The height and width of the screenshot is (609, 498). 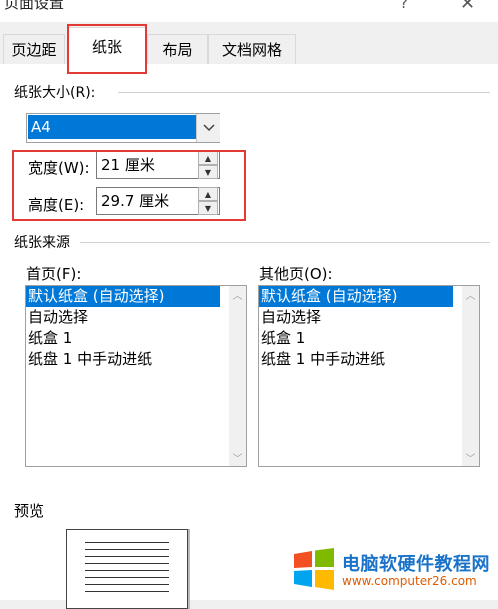 What do you see at coordinates (249, 11) in the screenshot?
I see `title-bar: 页面设置 ? ✕` at bounding box center [249, 11].